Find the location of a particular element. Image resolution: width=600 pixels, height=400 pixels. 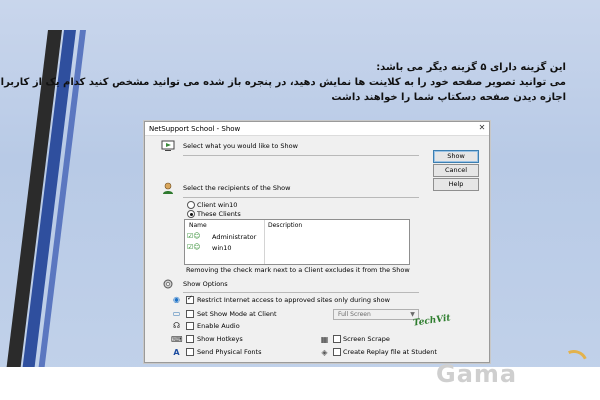

column-name-header: Name is located at coordinates (198, 225).